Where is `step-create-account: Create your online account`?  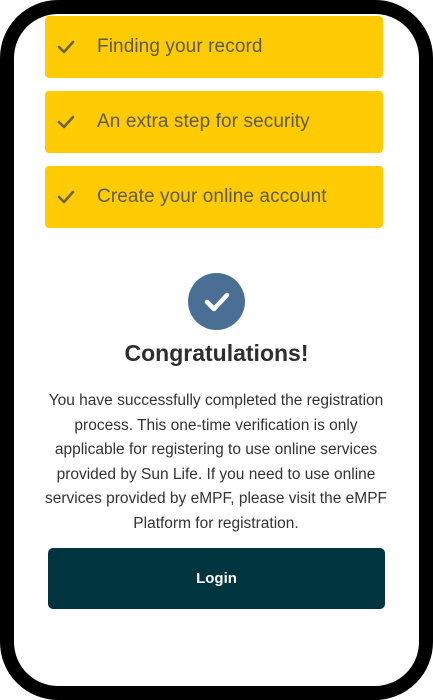
step-create-account: Create your online account is located at coordinates (214, 197).